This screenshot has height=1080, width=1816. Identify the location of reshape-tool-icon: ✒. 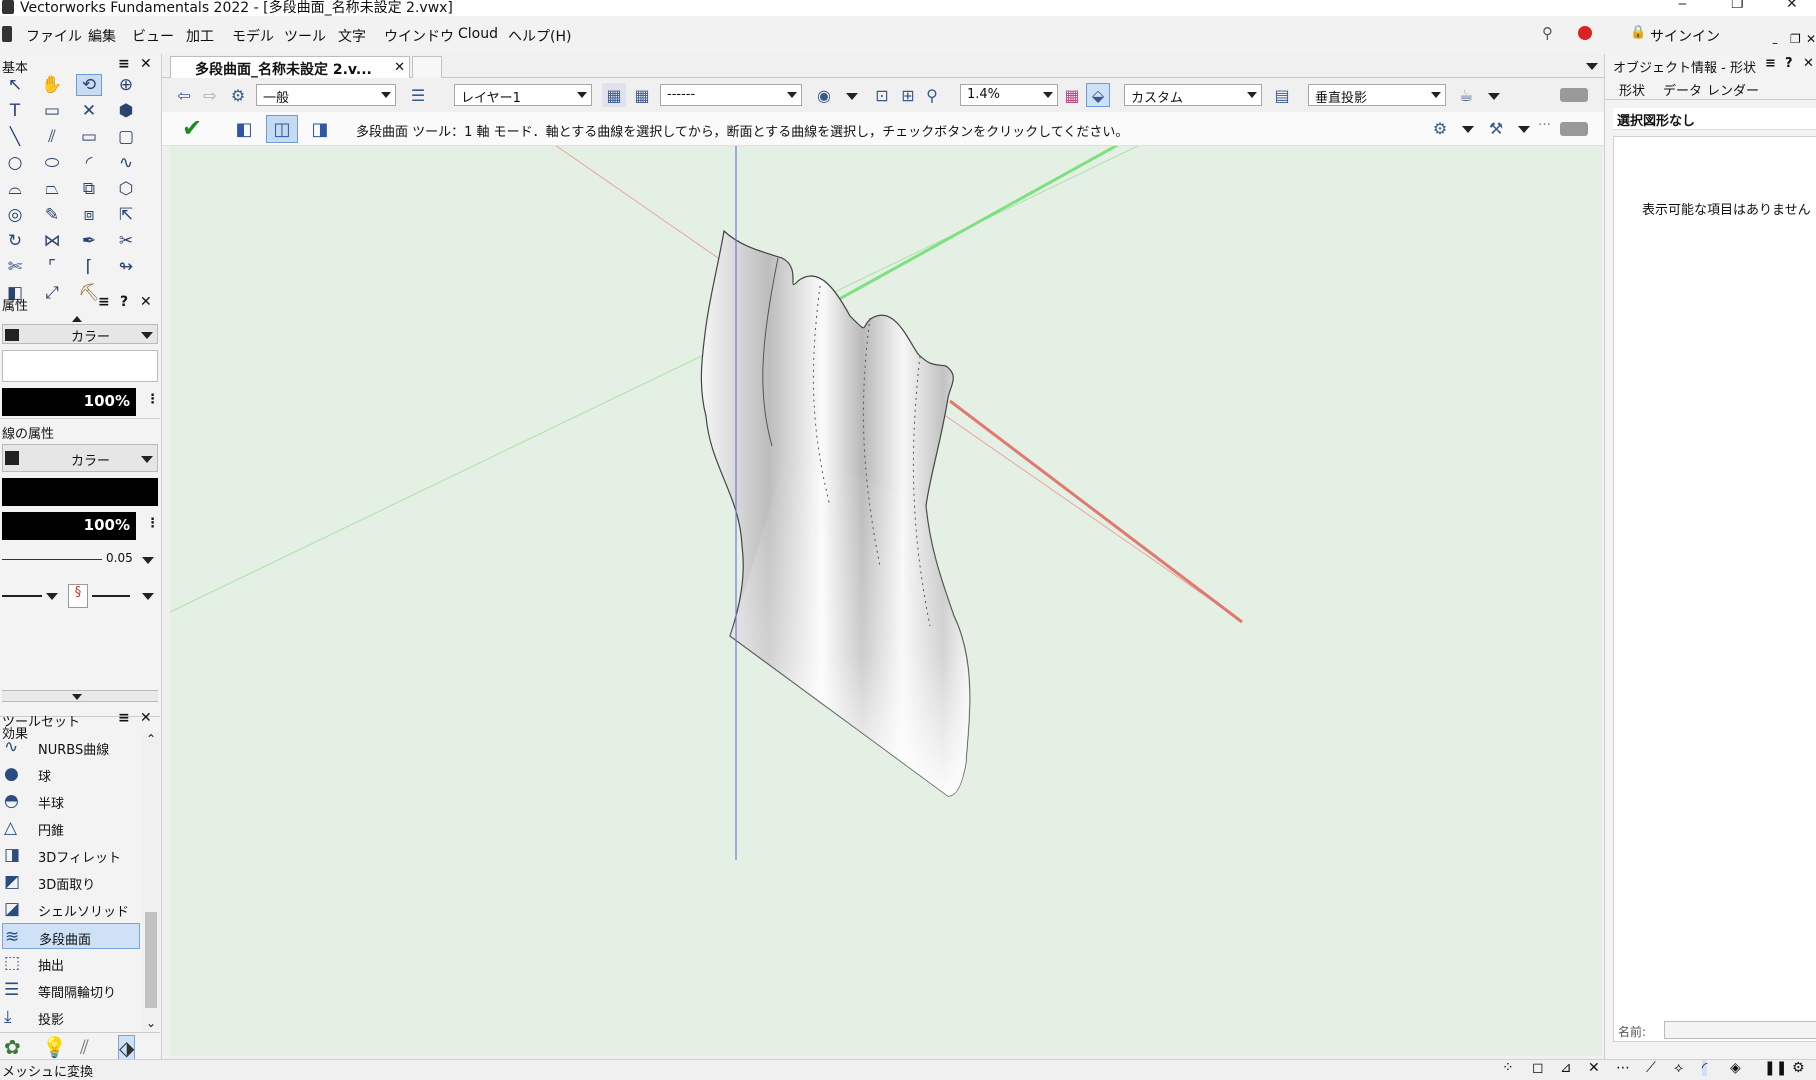
(89, 241).